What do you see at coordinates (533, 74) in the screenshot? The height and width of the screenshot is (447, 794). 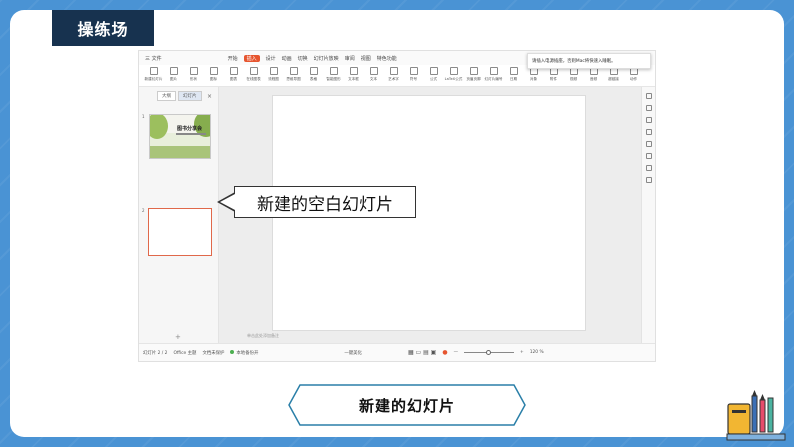 I see `ribbon-button-19: 对象` at bounding box center [533, 74].